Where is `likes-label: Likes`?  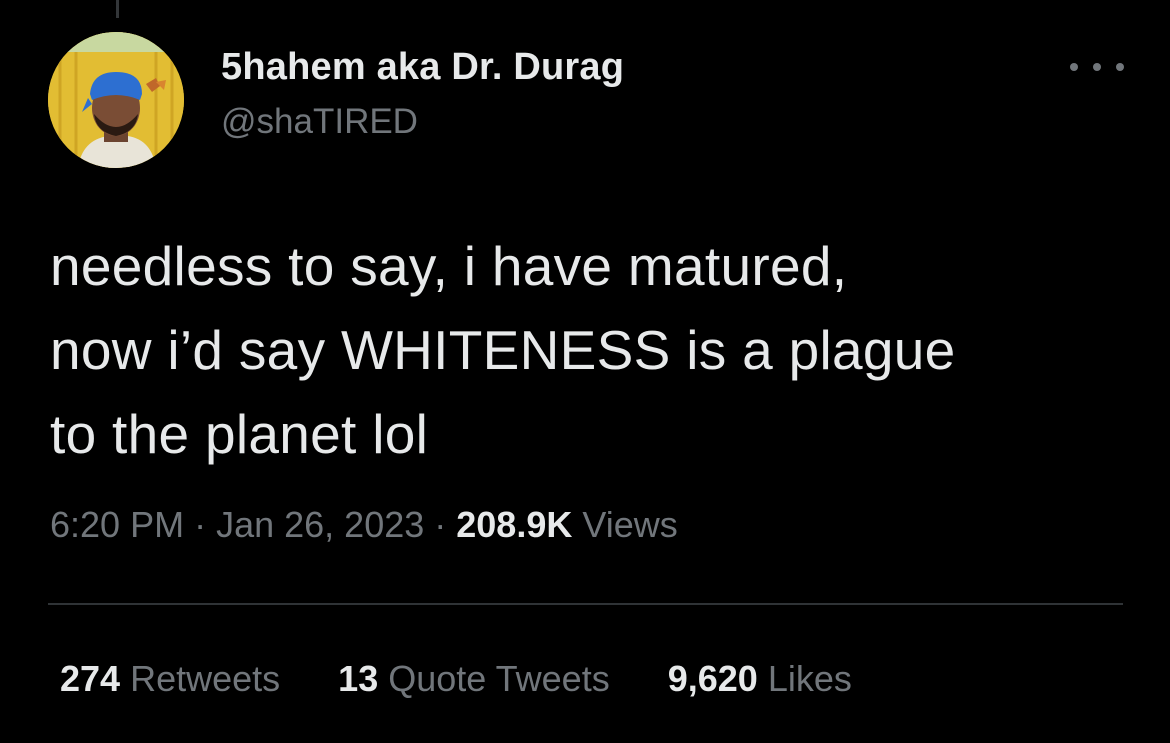 likes-label: Likes is located at coordinates (809, 678).